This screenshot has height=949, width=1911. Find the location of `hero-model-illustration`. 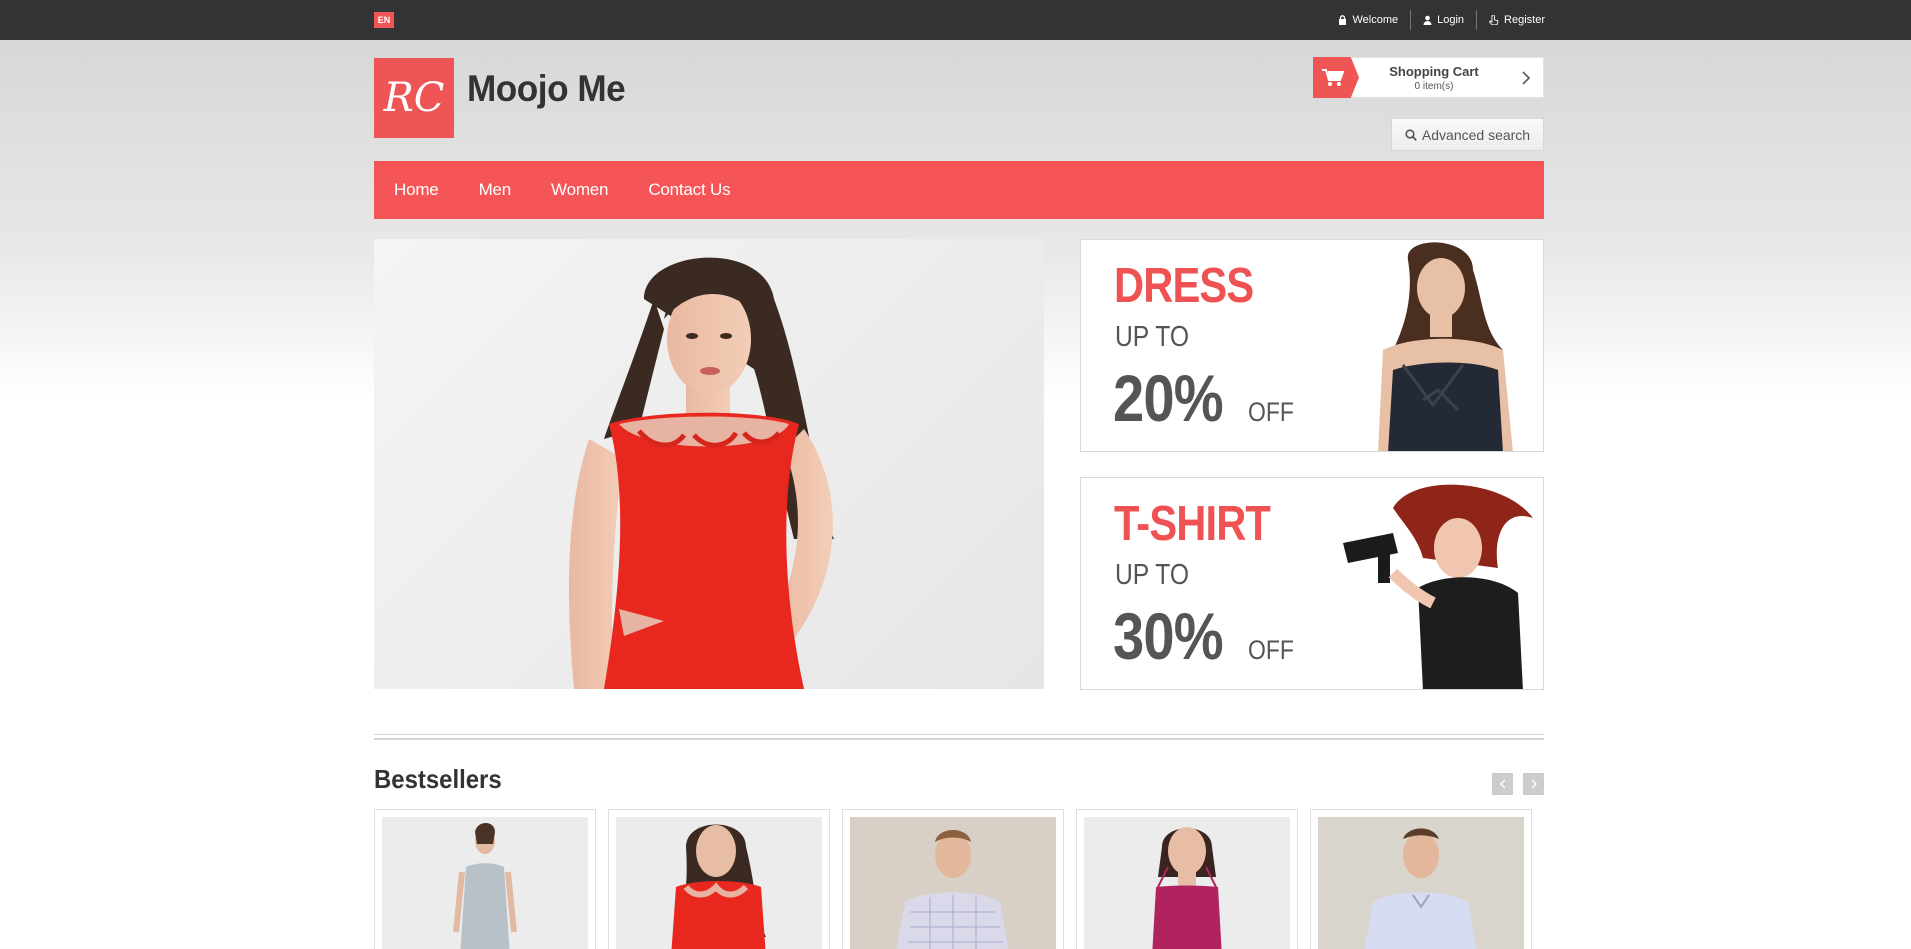

hero-model-illustration is located at coordinates (701, 473).